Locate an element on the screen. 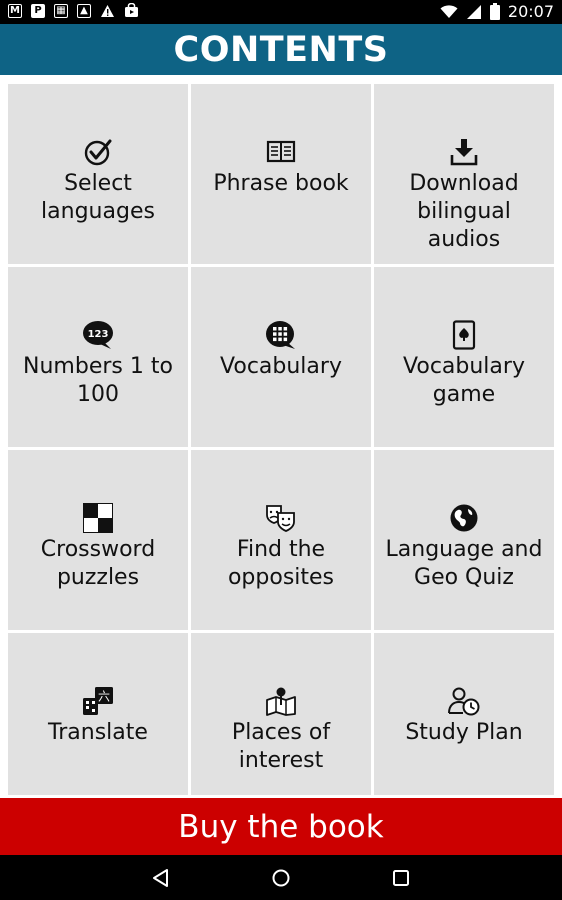  grid-bubble-icon is located at coordinates (281, 335).